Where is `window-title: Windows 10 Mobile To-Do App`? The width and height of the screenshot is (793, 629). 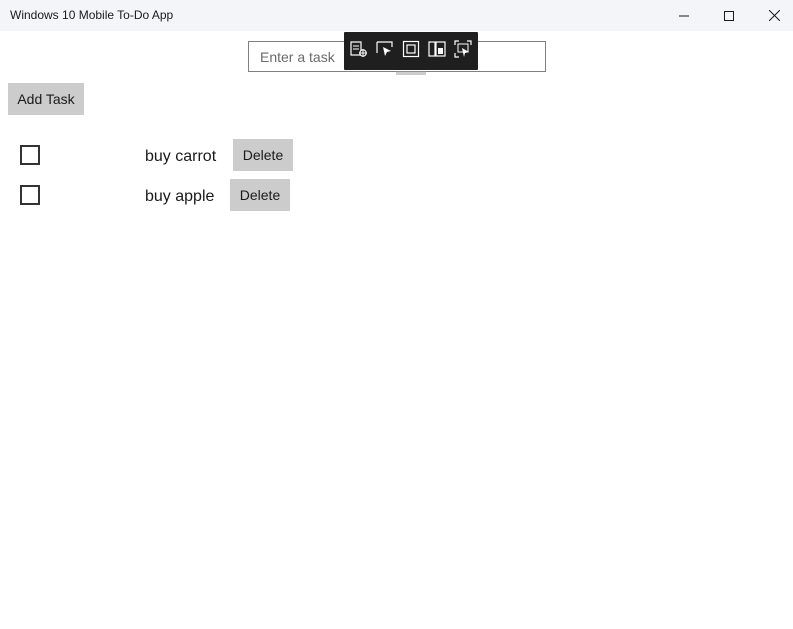 window-title: Windows 10 Mobile To-Do App is located at coordinates (92, 15).